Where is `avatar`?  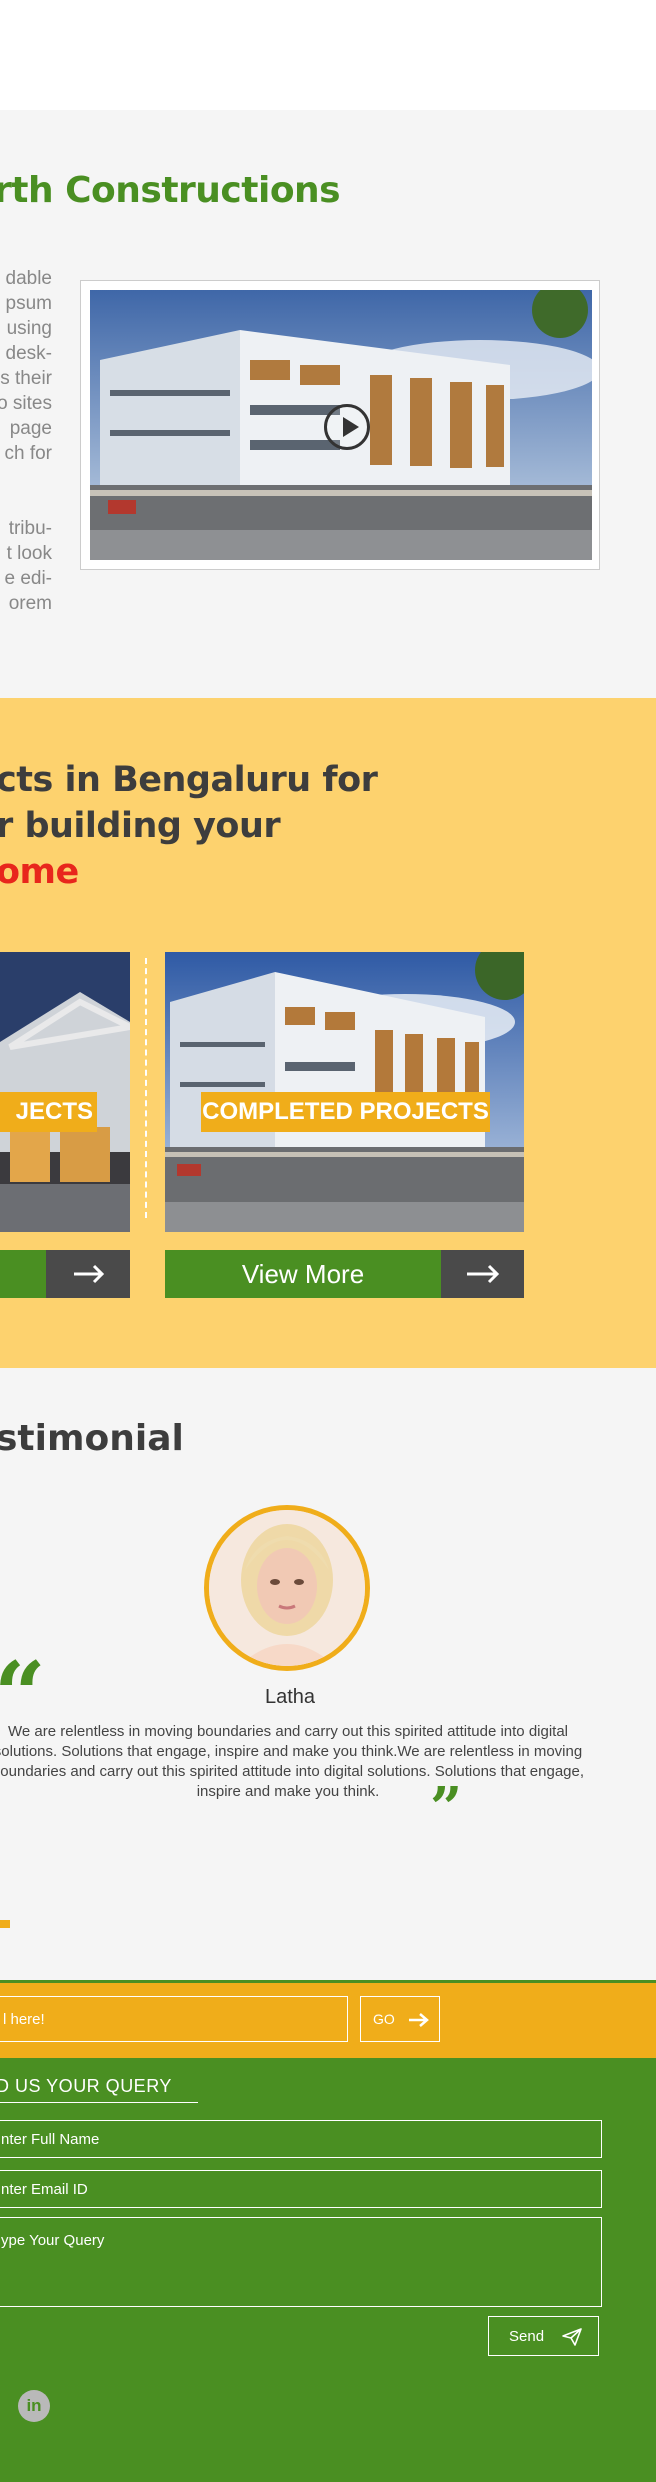 avatar is located at coordinates (287, 1588).